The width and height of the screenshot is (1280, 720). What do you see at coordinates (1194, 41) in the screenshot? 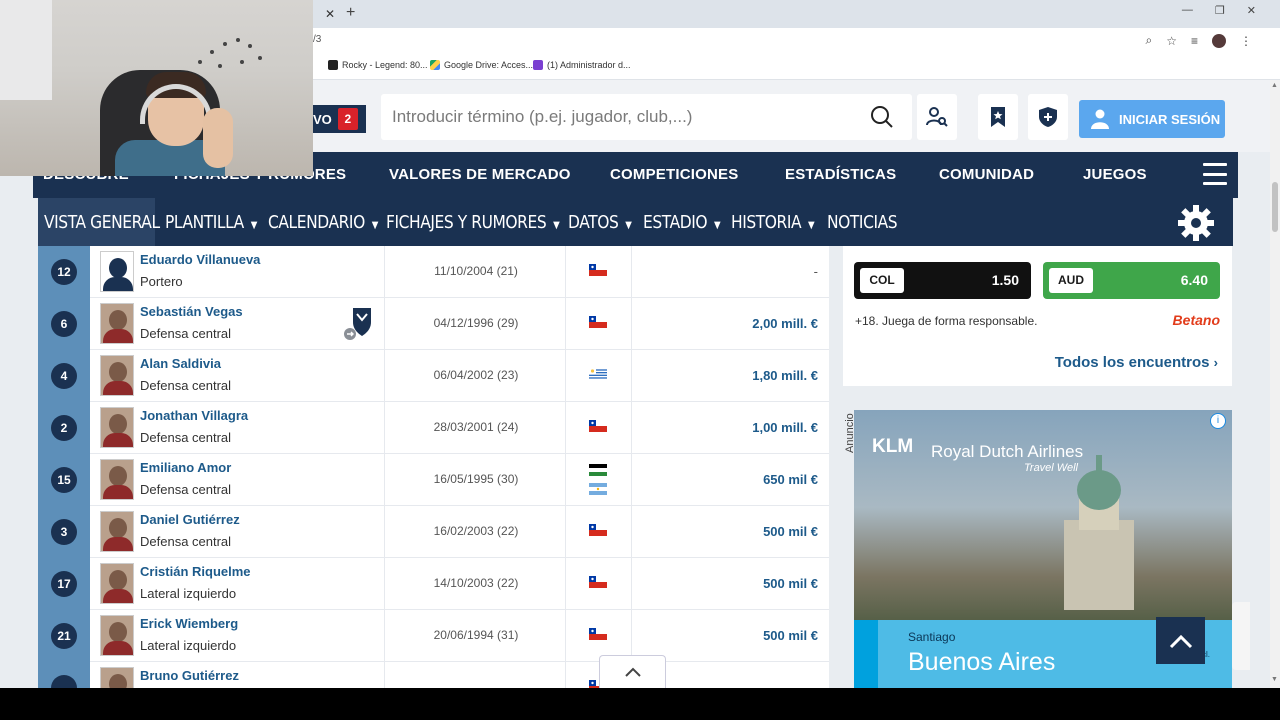
I see `reading-list-icon: ≡` at bounding box center [1194, 41].